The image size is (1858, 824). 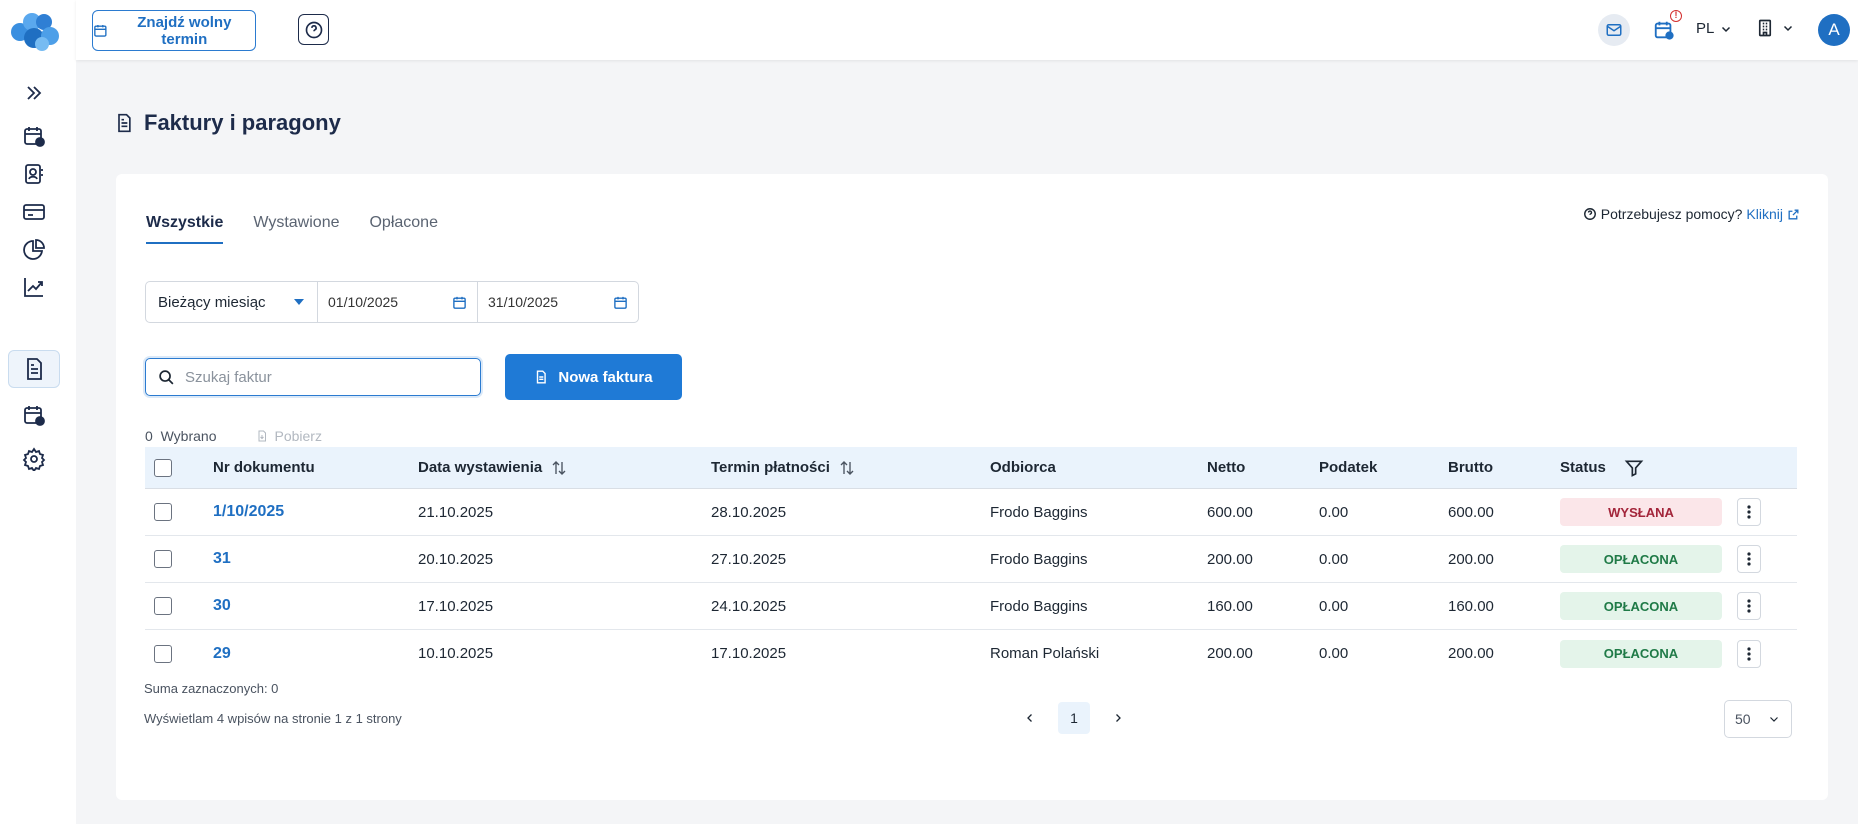 I want to click on sidebar-item-settings, so click(x=34, y=459).